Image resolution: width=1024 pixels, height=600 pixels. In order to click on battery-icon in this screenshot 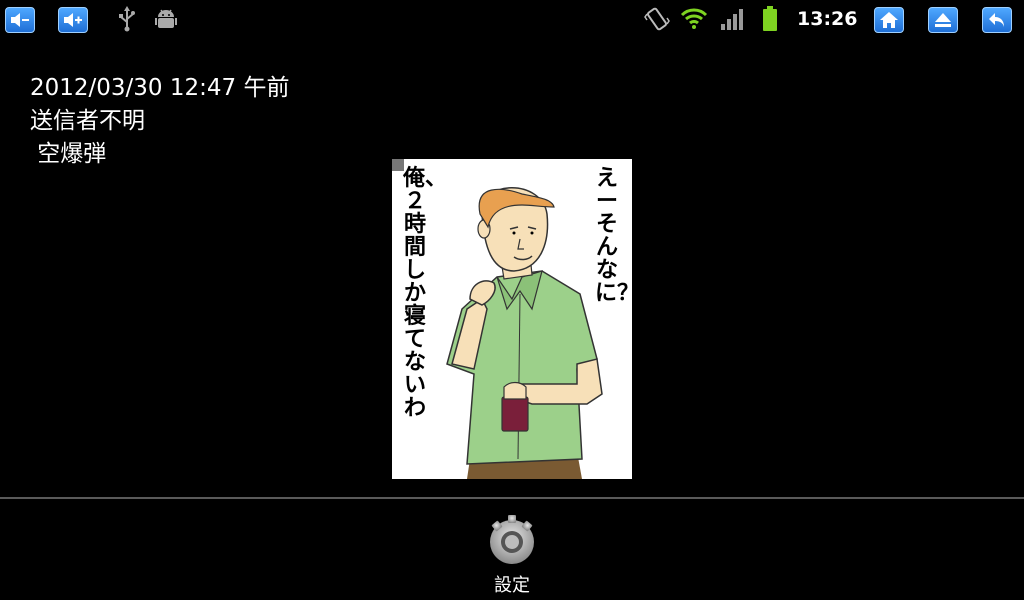, I will do `click(770, 19)`.